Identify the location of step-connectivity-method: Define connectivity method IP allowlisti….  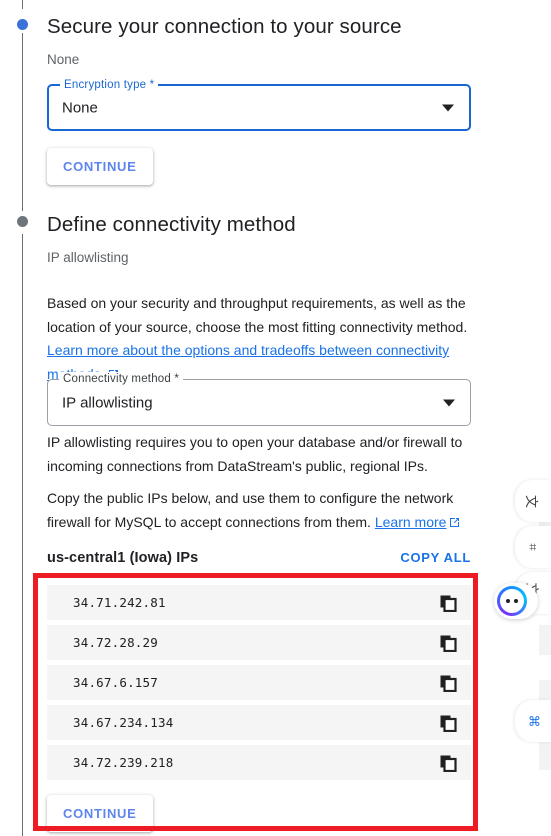
(171, 239).